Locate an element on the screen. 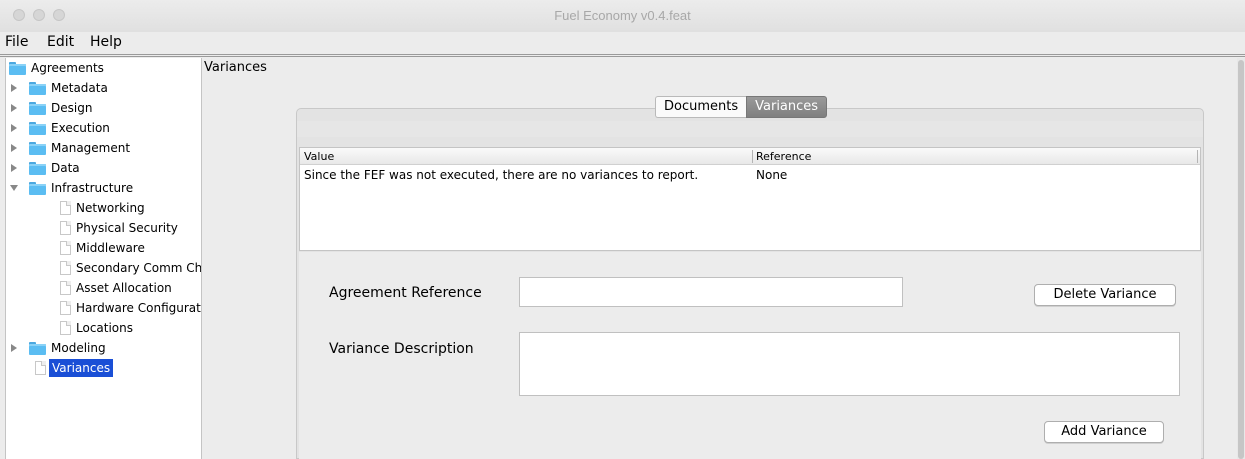 This screenshot has height=459, width=1245. tree-label: Middleware is located at coordinates (110, 248).